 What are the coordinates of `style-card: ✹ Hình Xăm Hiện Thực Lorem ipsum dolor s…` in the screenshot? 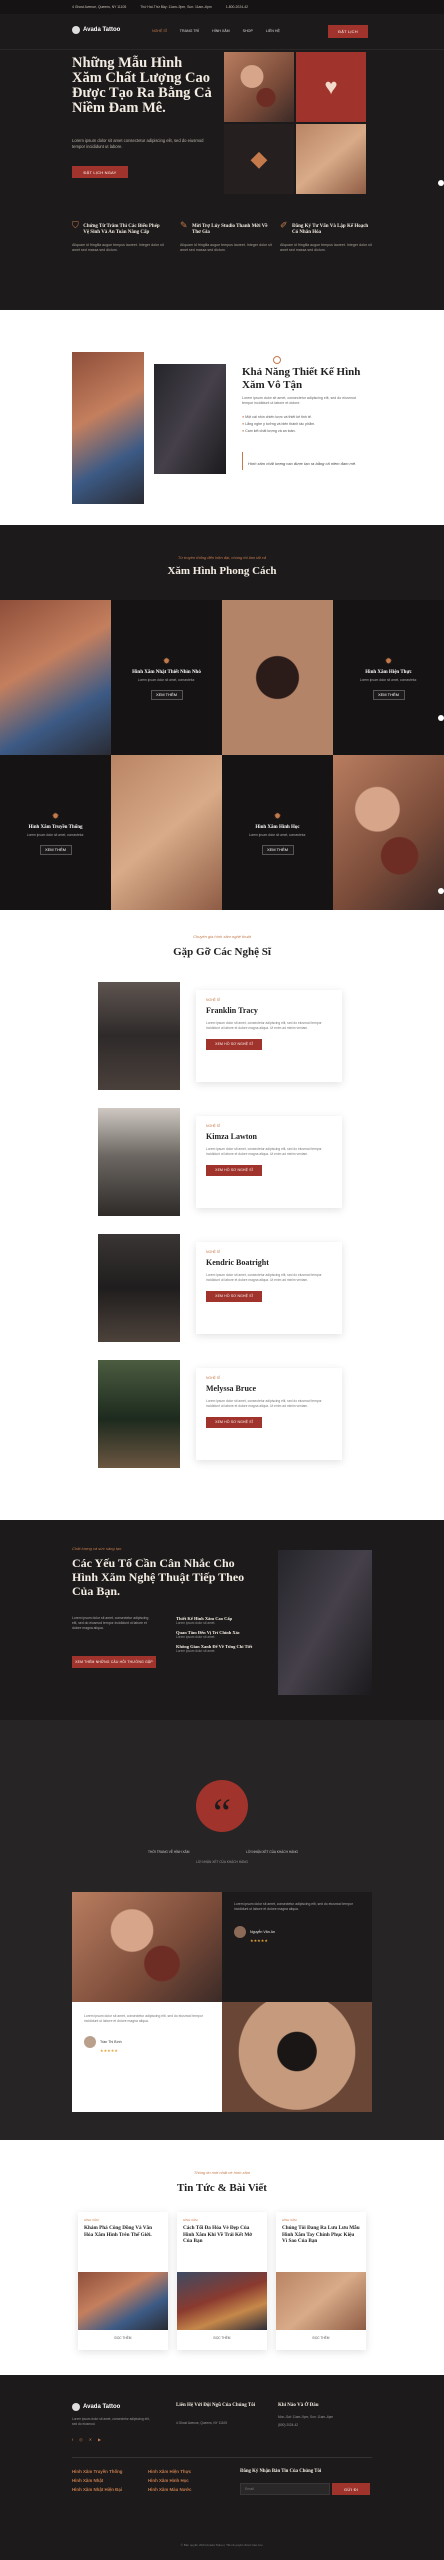 It's located at (388, 677).